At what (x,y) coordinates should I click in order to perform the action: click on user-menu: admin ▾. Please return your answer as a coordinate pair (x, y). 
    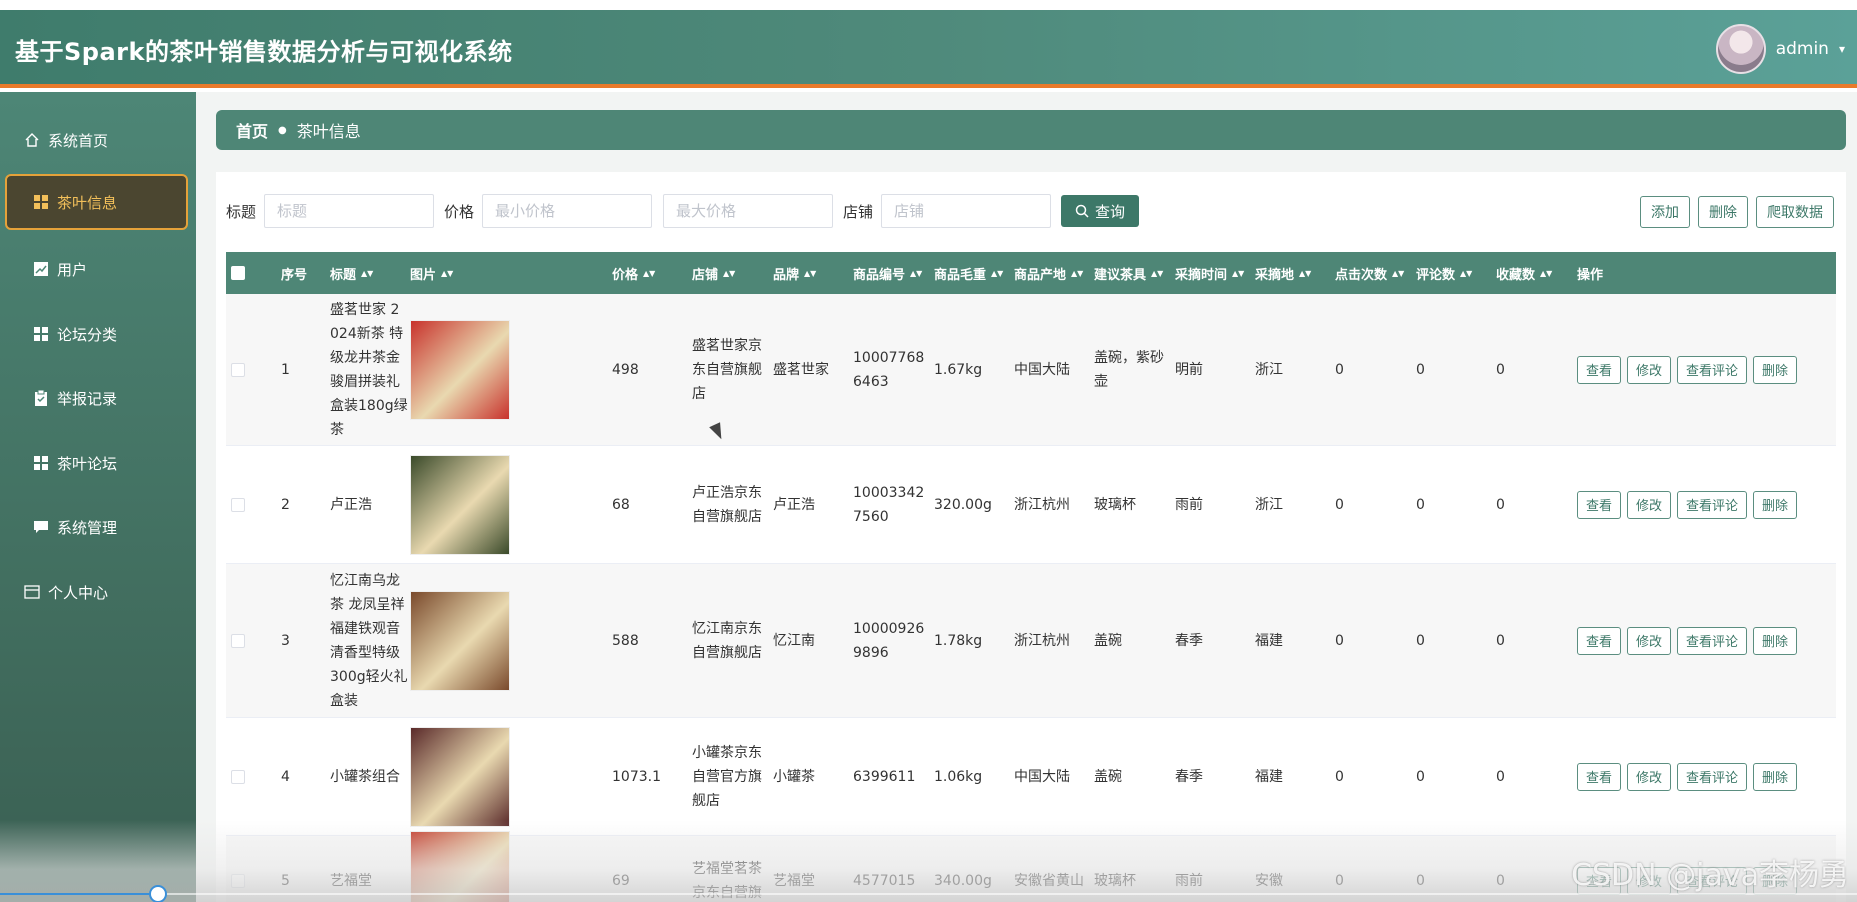
    Looking at the image, I should click on (1780, 49).